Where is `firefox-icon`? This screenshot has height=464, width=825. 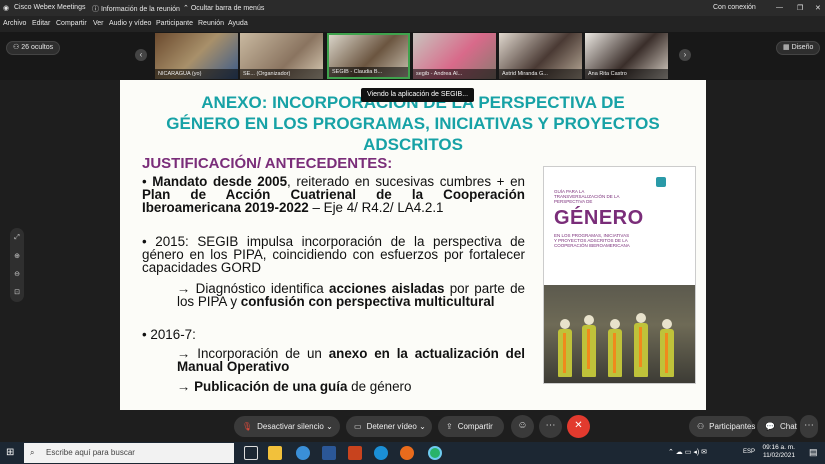 firefox-icon is located at coordinates (407, 453).